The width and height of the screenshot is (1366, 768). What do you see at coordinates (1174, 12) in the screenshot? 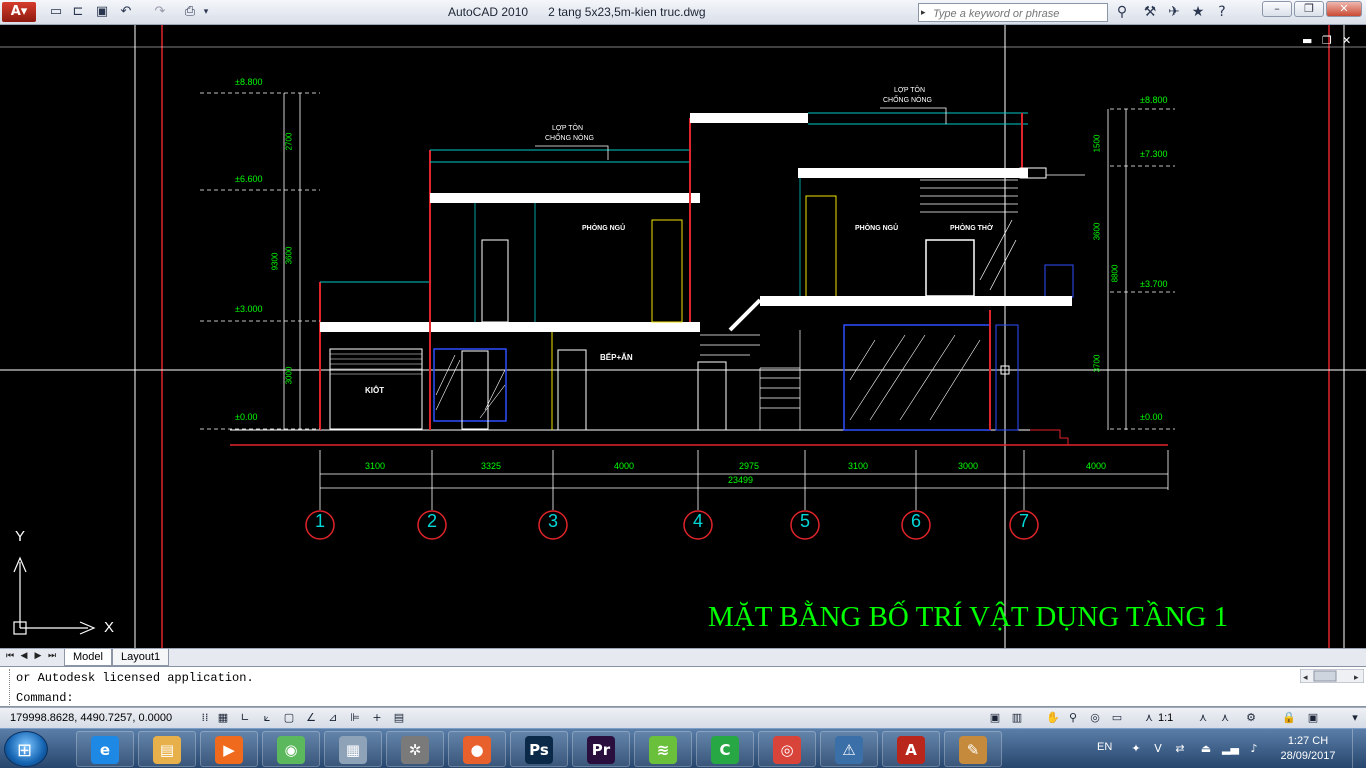
I see `communication-center-icon: ✈` at bounding box center [1174, 12].